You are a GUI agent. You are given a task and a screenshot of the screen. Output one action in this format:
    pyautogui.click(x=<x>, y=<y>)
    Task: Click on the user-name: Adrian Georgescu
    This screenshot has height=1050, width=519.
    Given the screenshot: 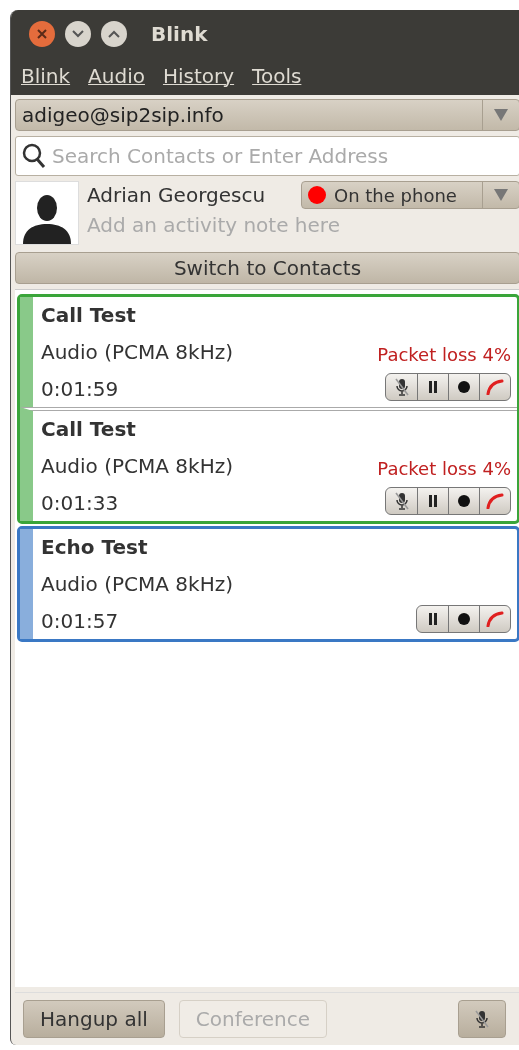 What is the action you would take?
    pyautogui.click(x=176, y=195)
    